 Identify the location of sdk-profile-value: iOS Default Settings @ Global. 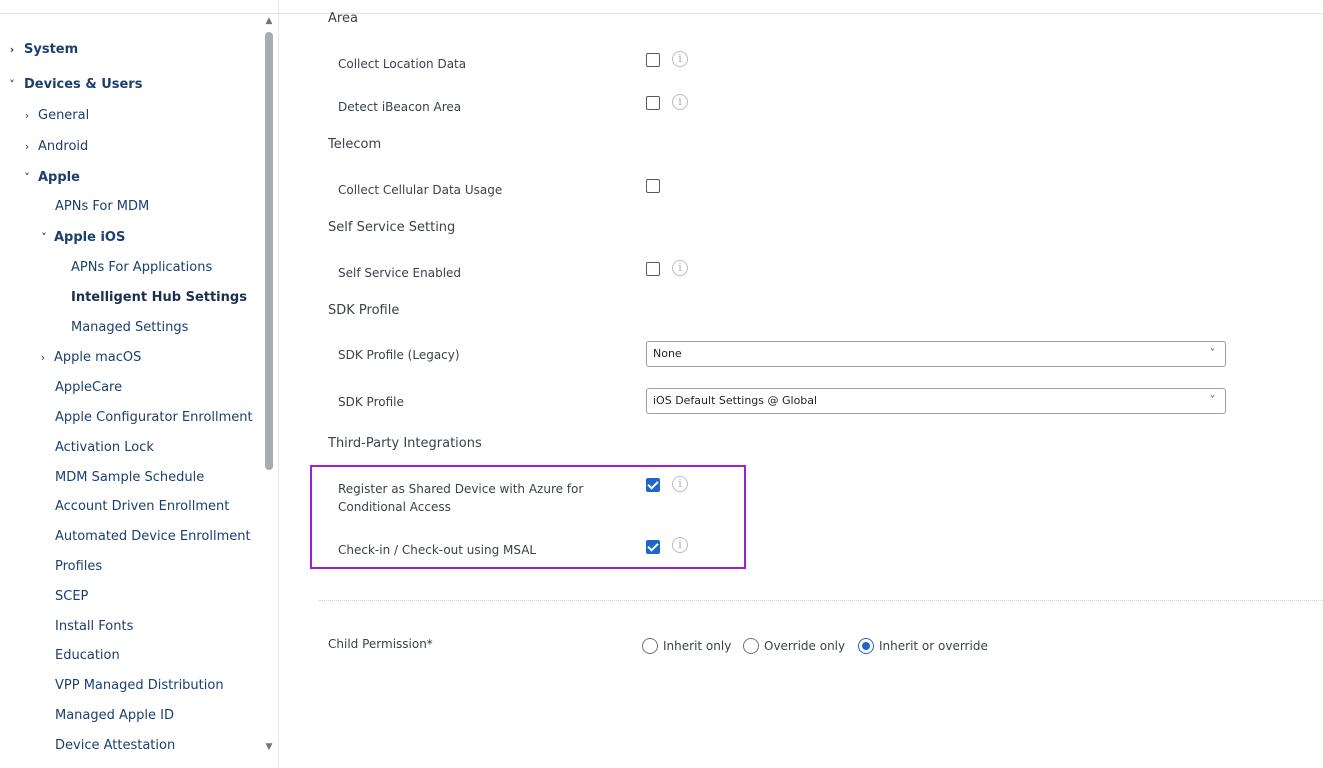
(735, 400).